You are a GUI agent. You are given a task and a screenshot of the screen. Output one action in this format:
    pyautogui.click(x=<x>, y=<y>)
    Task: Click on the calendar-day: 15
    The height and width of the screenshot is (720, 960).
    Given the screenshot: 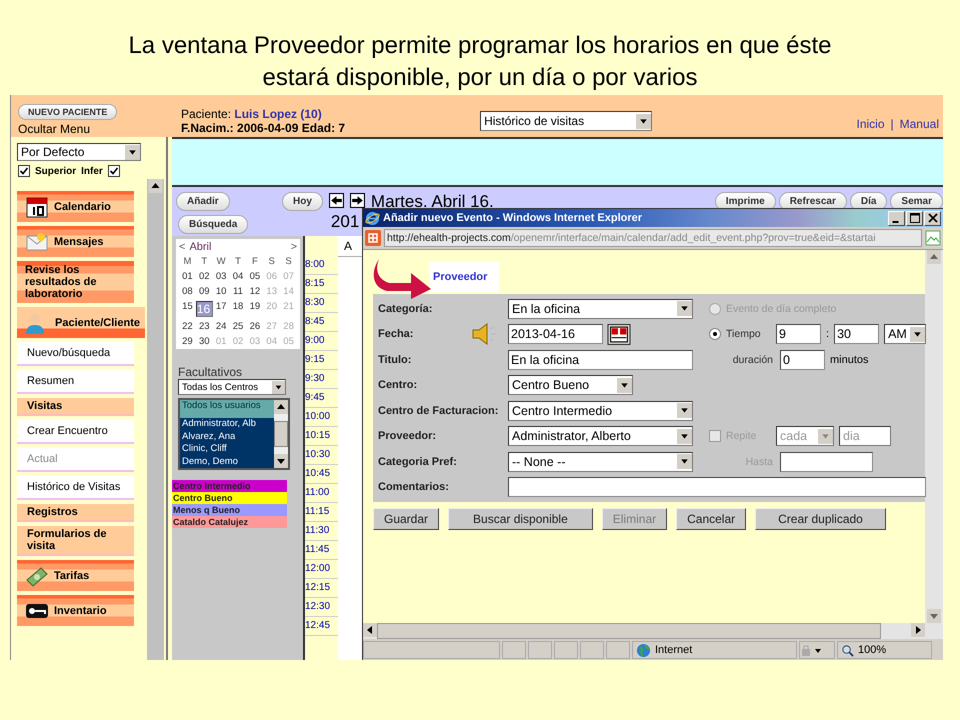 What is the action you would take?
    pyautogui.click(x=187, y=309)
    